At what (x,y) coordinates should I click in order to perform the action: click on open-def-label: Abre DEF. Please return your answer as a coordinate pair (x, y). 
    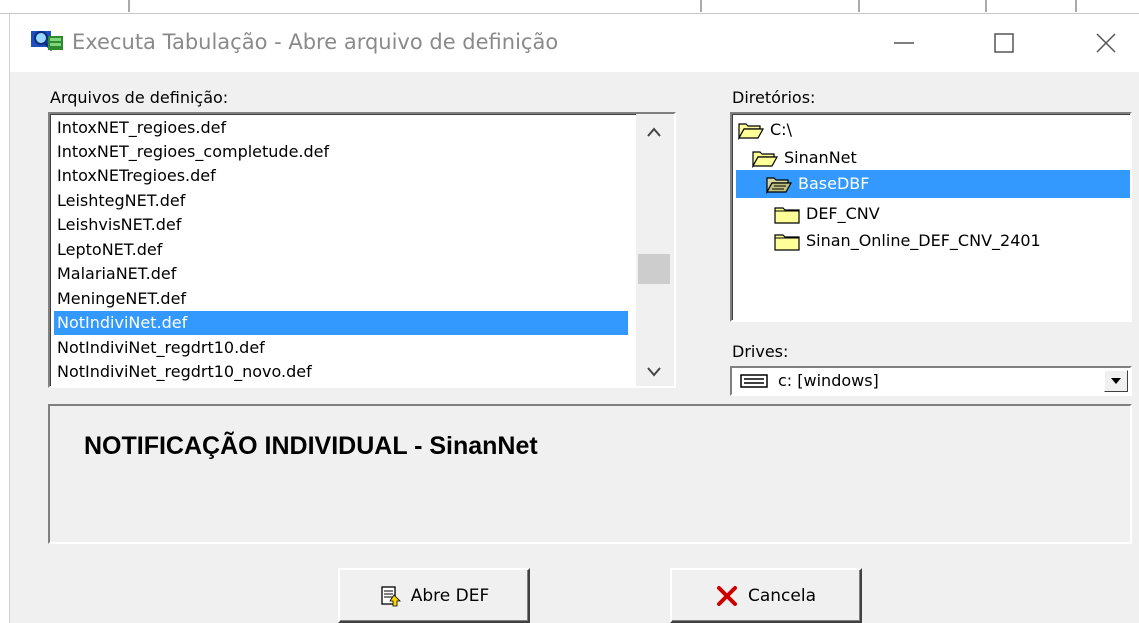
    Looking at the image, I should click on (450, 595).